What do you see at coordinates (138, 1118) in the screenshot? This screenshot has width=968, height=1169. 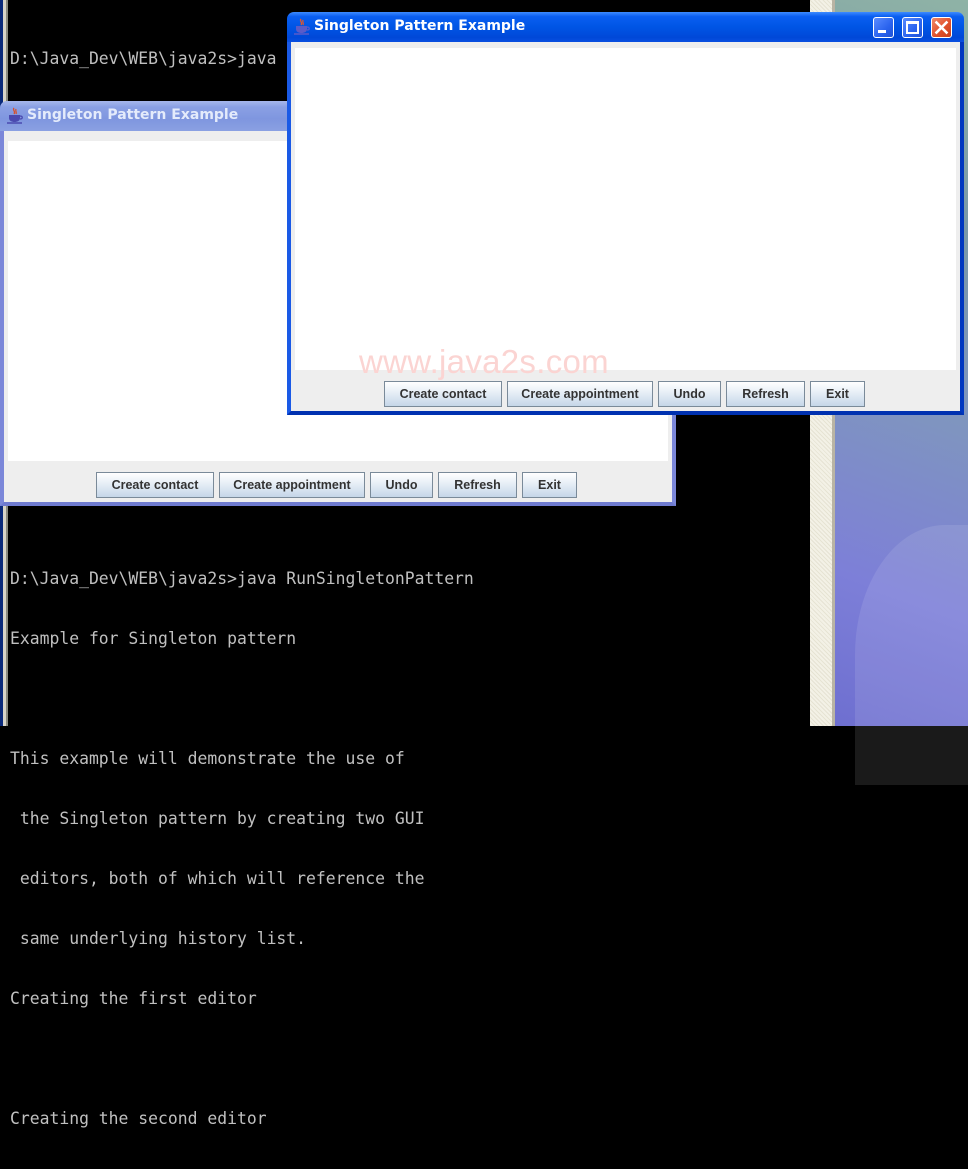 I see `console-line: Creating the second editor` at bounding box center [138, 1118].